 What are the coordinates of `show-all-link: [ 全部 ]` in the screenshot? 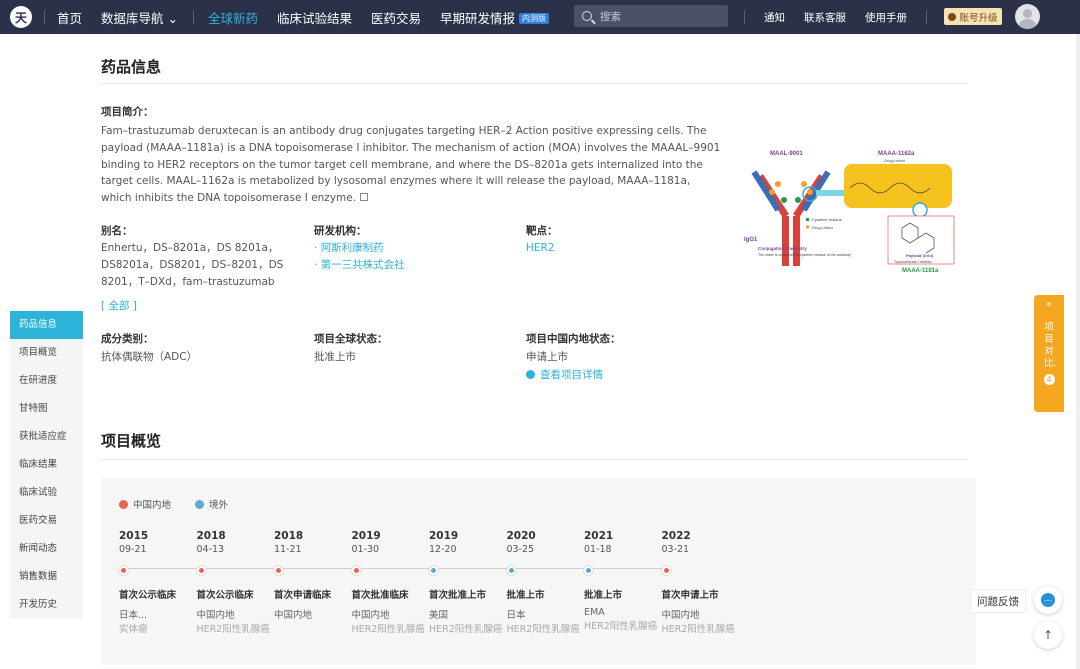 It's located at (119, 305).